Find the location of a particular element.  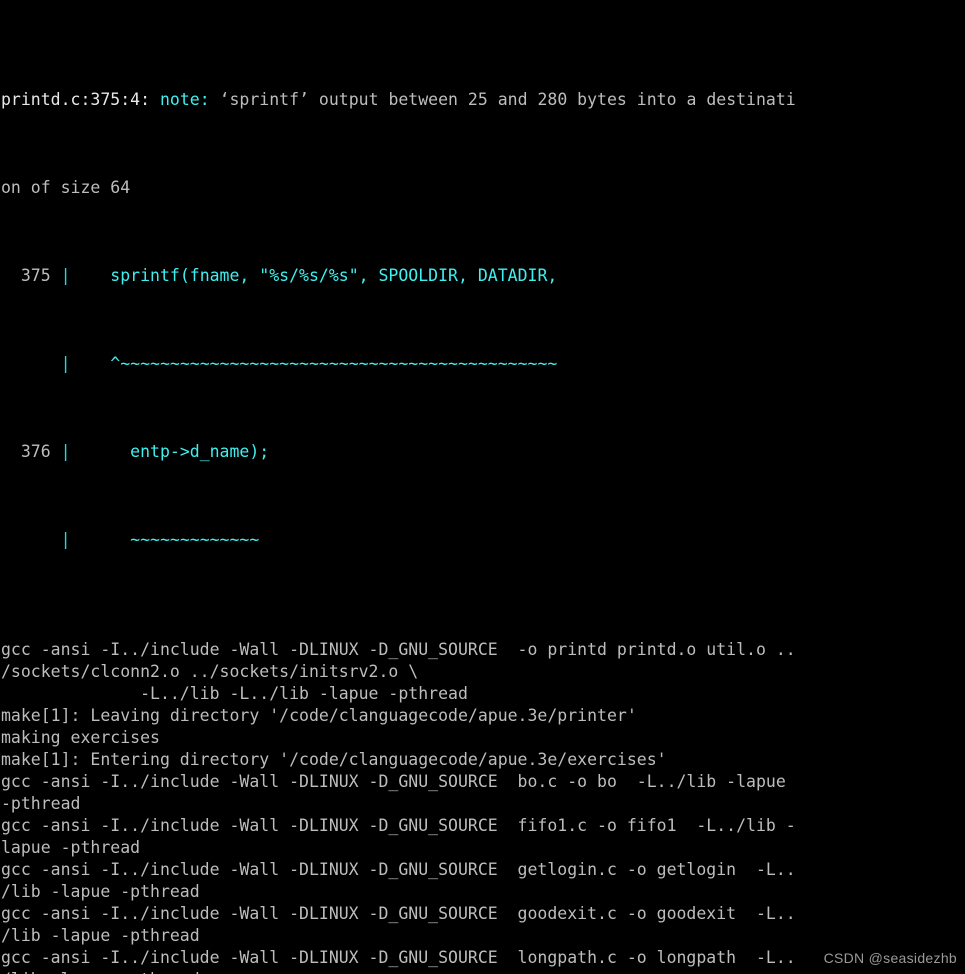

compiler-note-line-2: on of size 64 is located at coordinates (398, 188).